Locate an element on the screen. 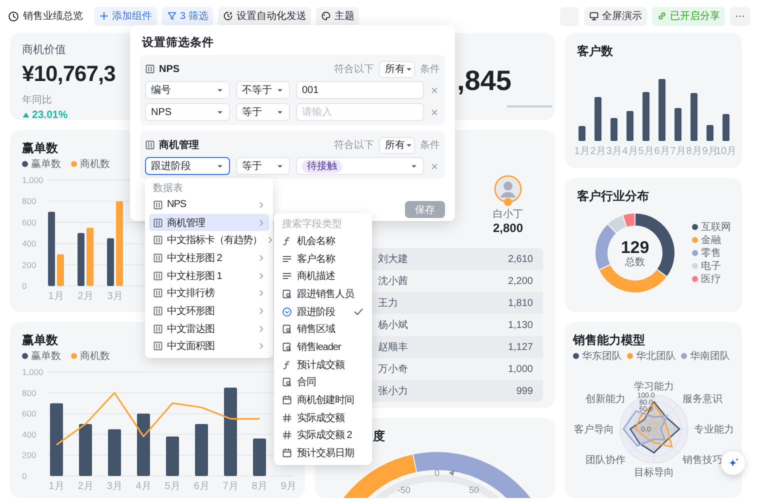  menu-header: 数据表 is located at coordinates (168, 189).